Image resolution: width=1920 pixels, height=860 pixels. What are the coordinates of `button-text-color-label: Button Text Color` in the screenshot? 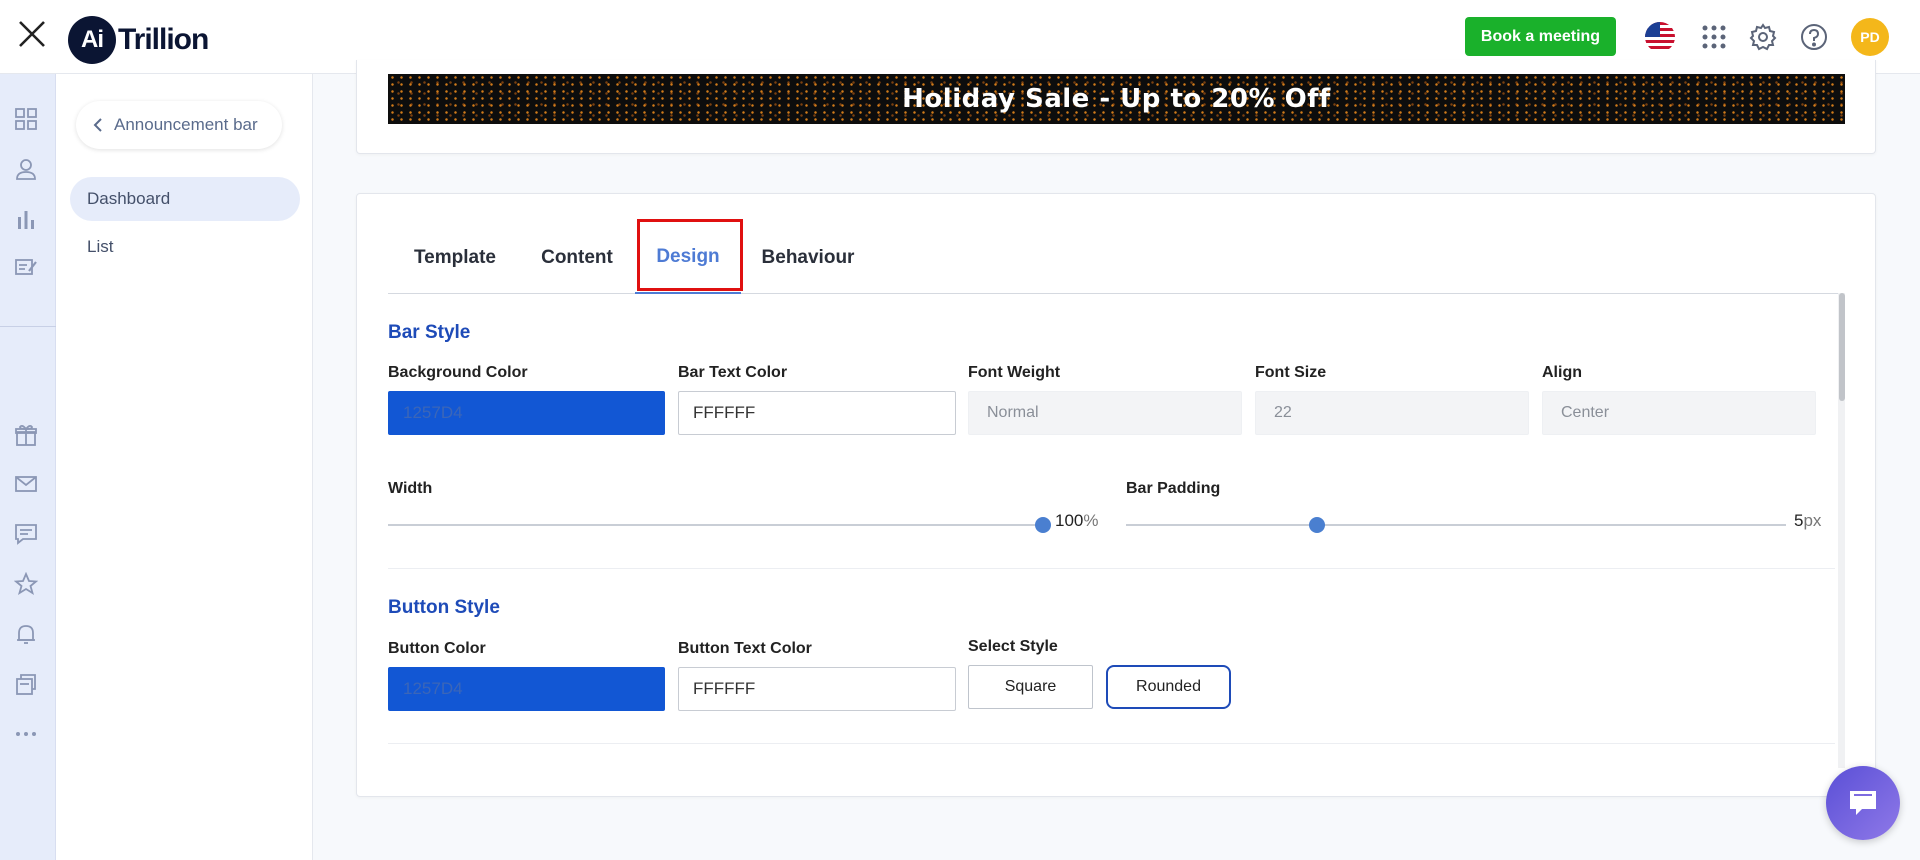 It's located at (745, 648).